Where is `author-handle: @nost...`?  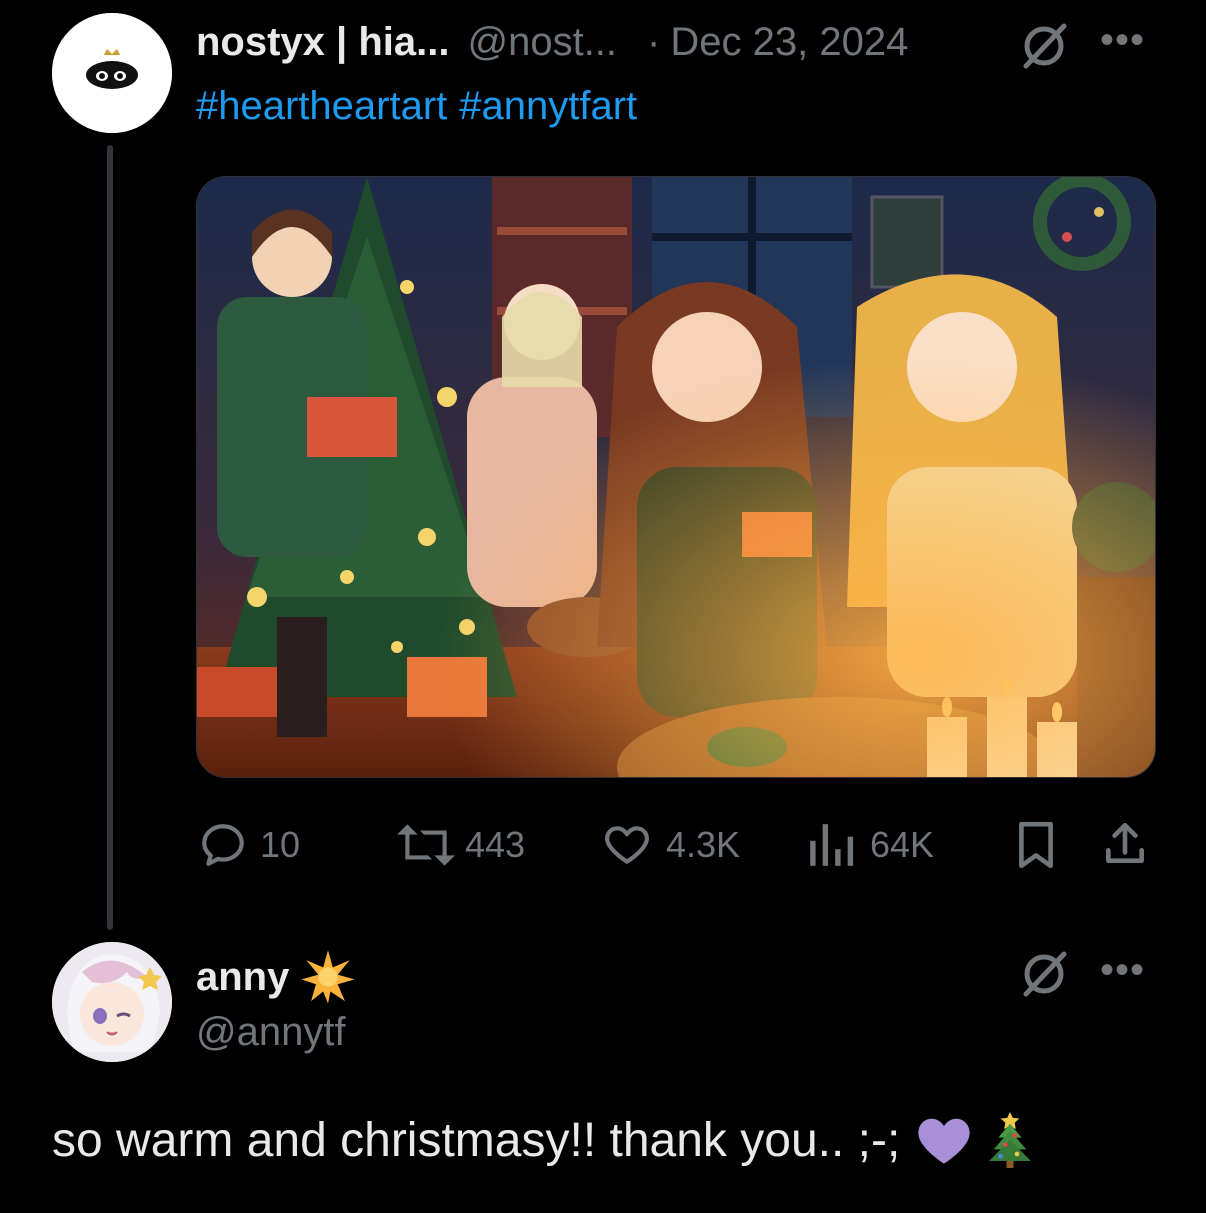
author-handle: @nost... is located at coordinates (542, 42).